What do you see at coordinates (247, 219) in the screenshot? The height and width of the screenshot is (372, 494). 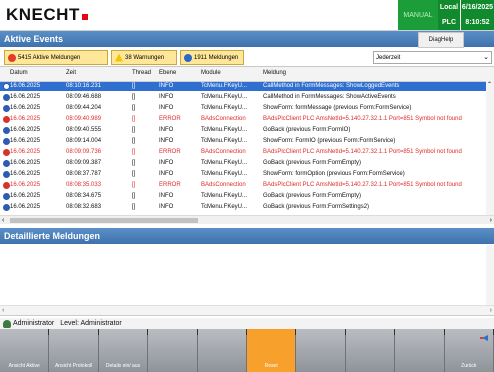 I see `horizontal-scrollbar: ‹ ›` at bounding box center [247, 219].